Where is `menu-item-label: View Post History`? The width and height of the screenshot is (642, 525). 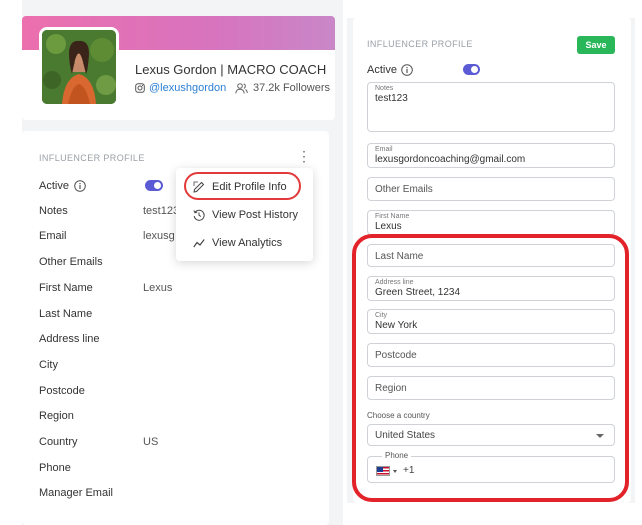
menu-item-label: View Post History is located at coordinates (255, 215).